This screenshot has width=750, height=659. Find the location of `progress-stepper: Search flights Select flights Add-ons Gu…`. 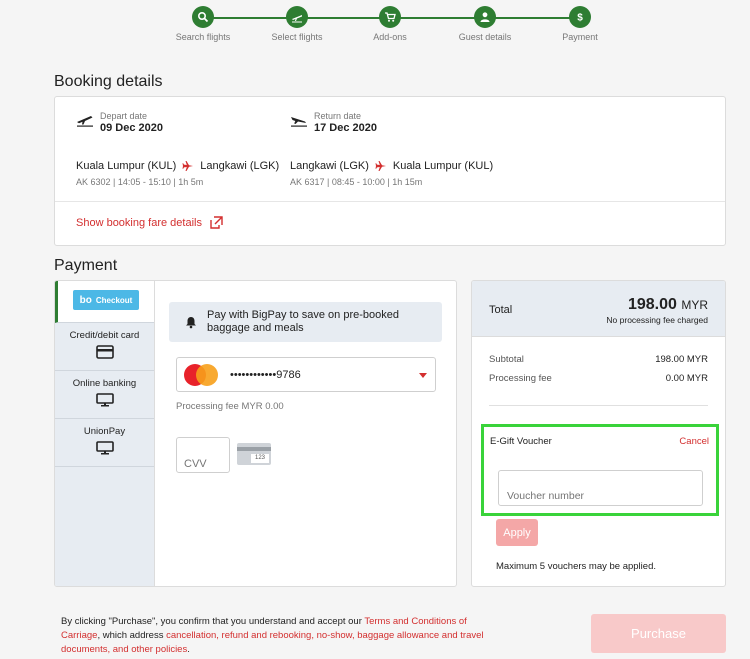

progress-stepper: Search flights Select flights Add-ons Gu… is located at coordinates (390, 26).